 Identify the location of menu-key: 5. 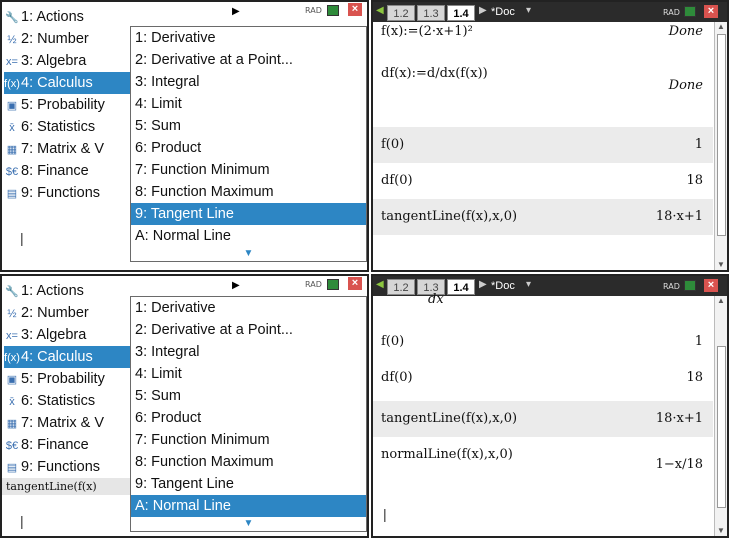
(25, 105).